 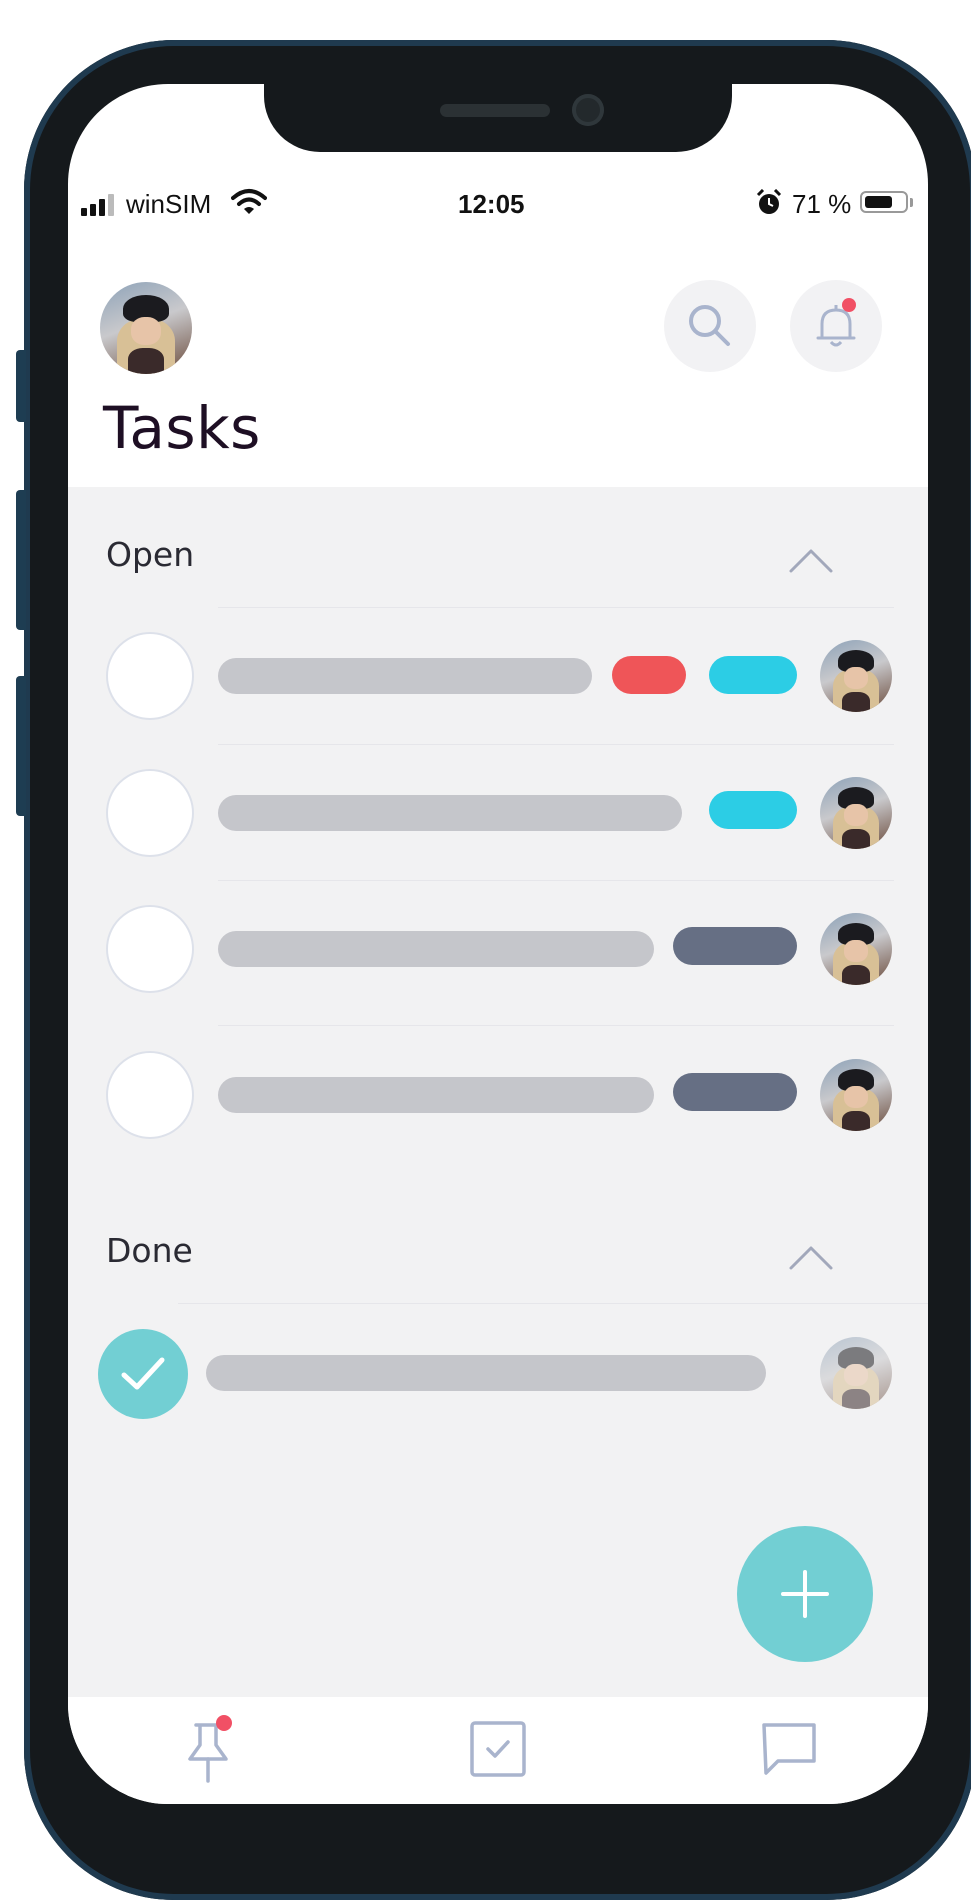 I want to click on speaker, so click(x=495, y=110).